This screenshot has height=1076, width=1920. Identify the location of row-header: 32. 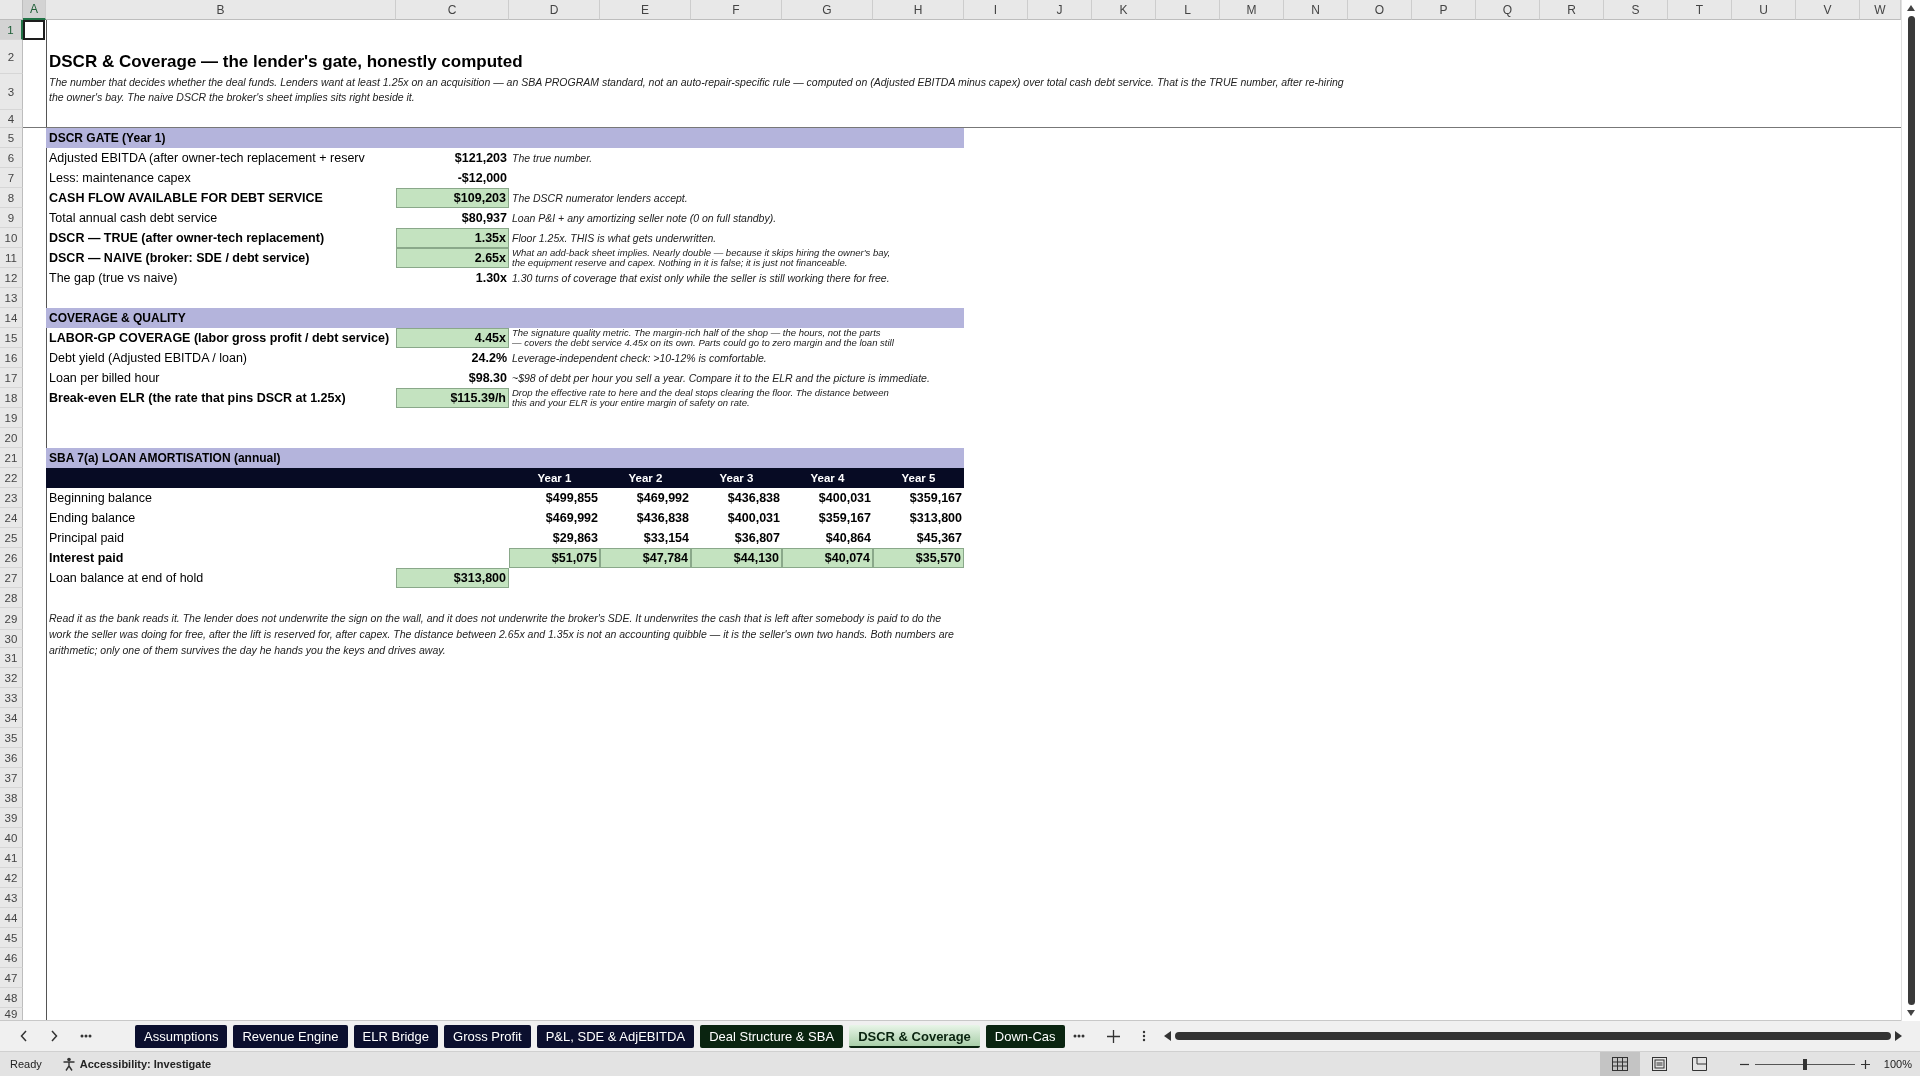
(11, 678).